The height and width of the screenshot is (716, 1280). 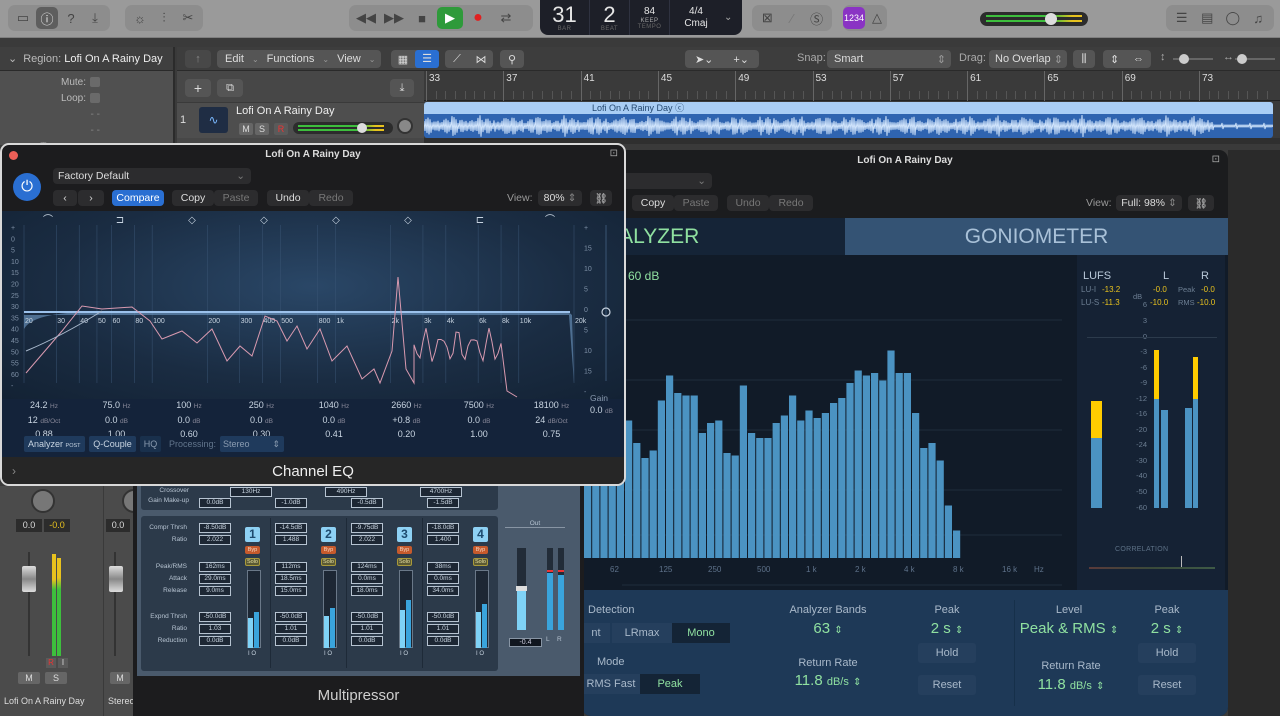 What do you see at coordinates (443, 579) in the screenshot?
I see `band-4-attack: 0.0ms` at bounding box center [443, 579].